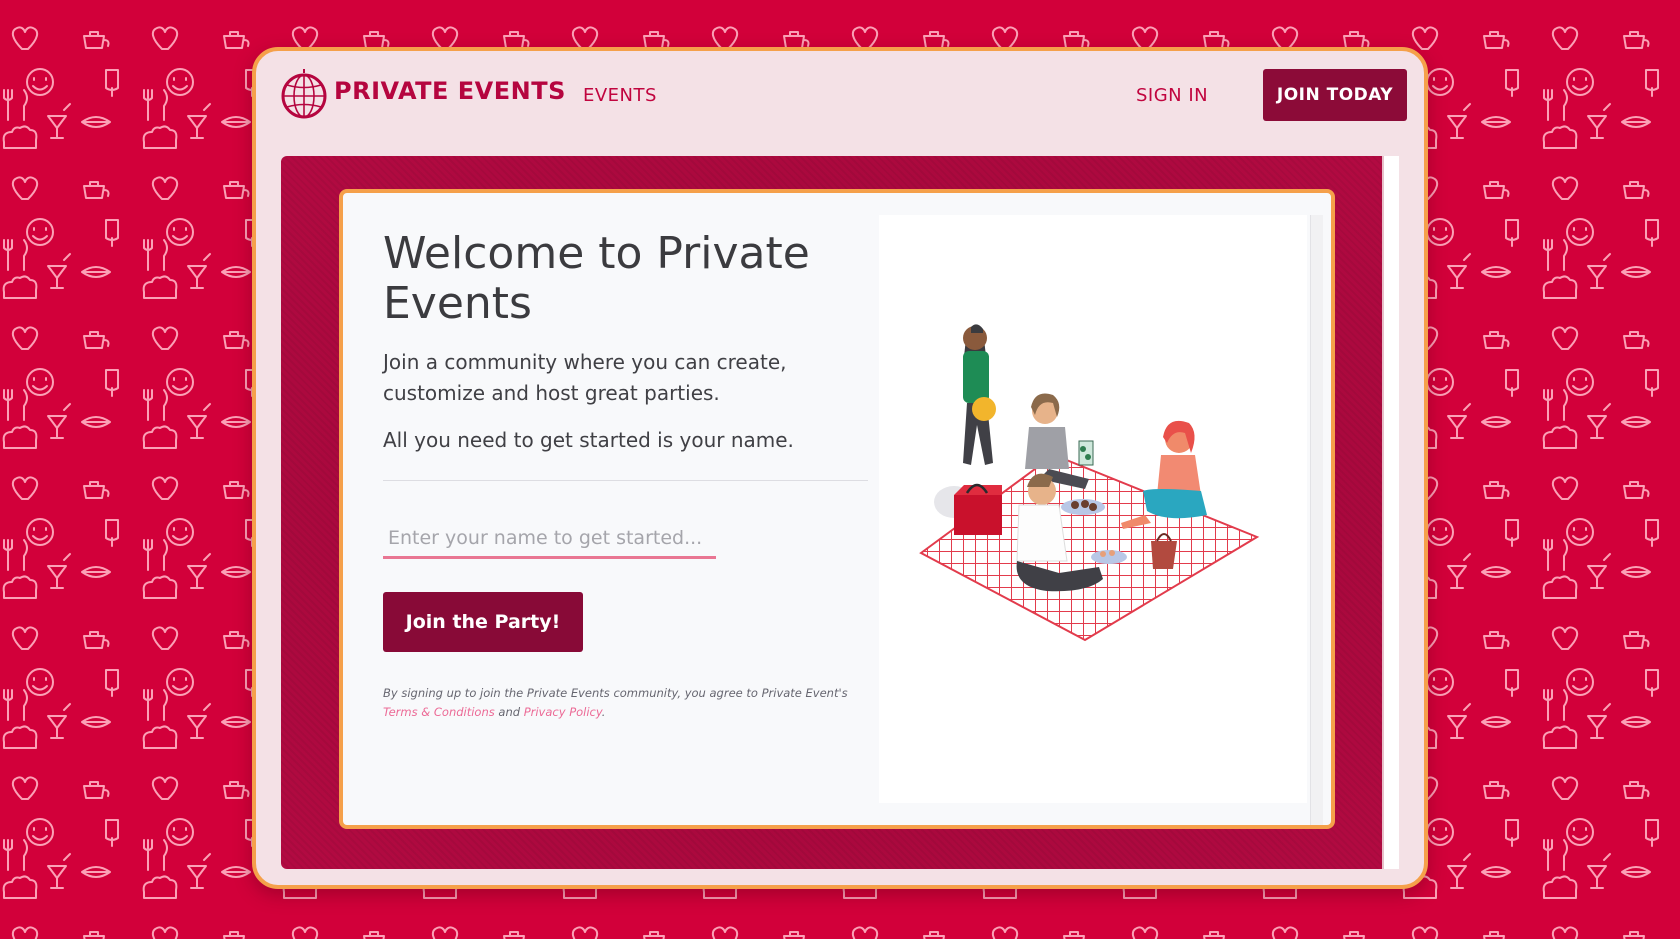 Image resolution: width=1680 pixels, height=939 pixels. Describe the element at coordinates (840, 101) in the screenshot. I see `navbar: PRIVATE EVENTS EVENTS SIGN IN JOIN TODAY` at that location.